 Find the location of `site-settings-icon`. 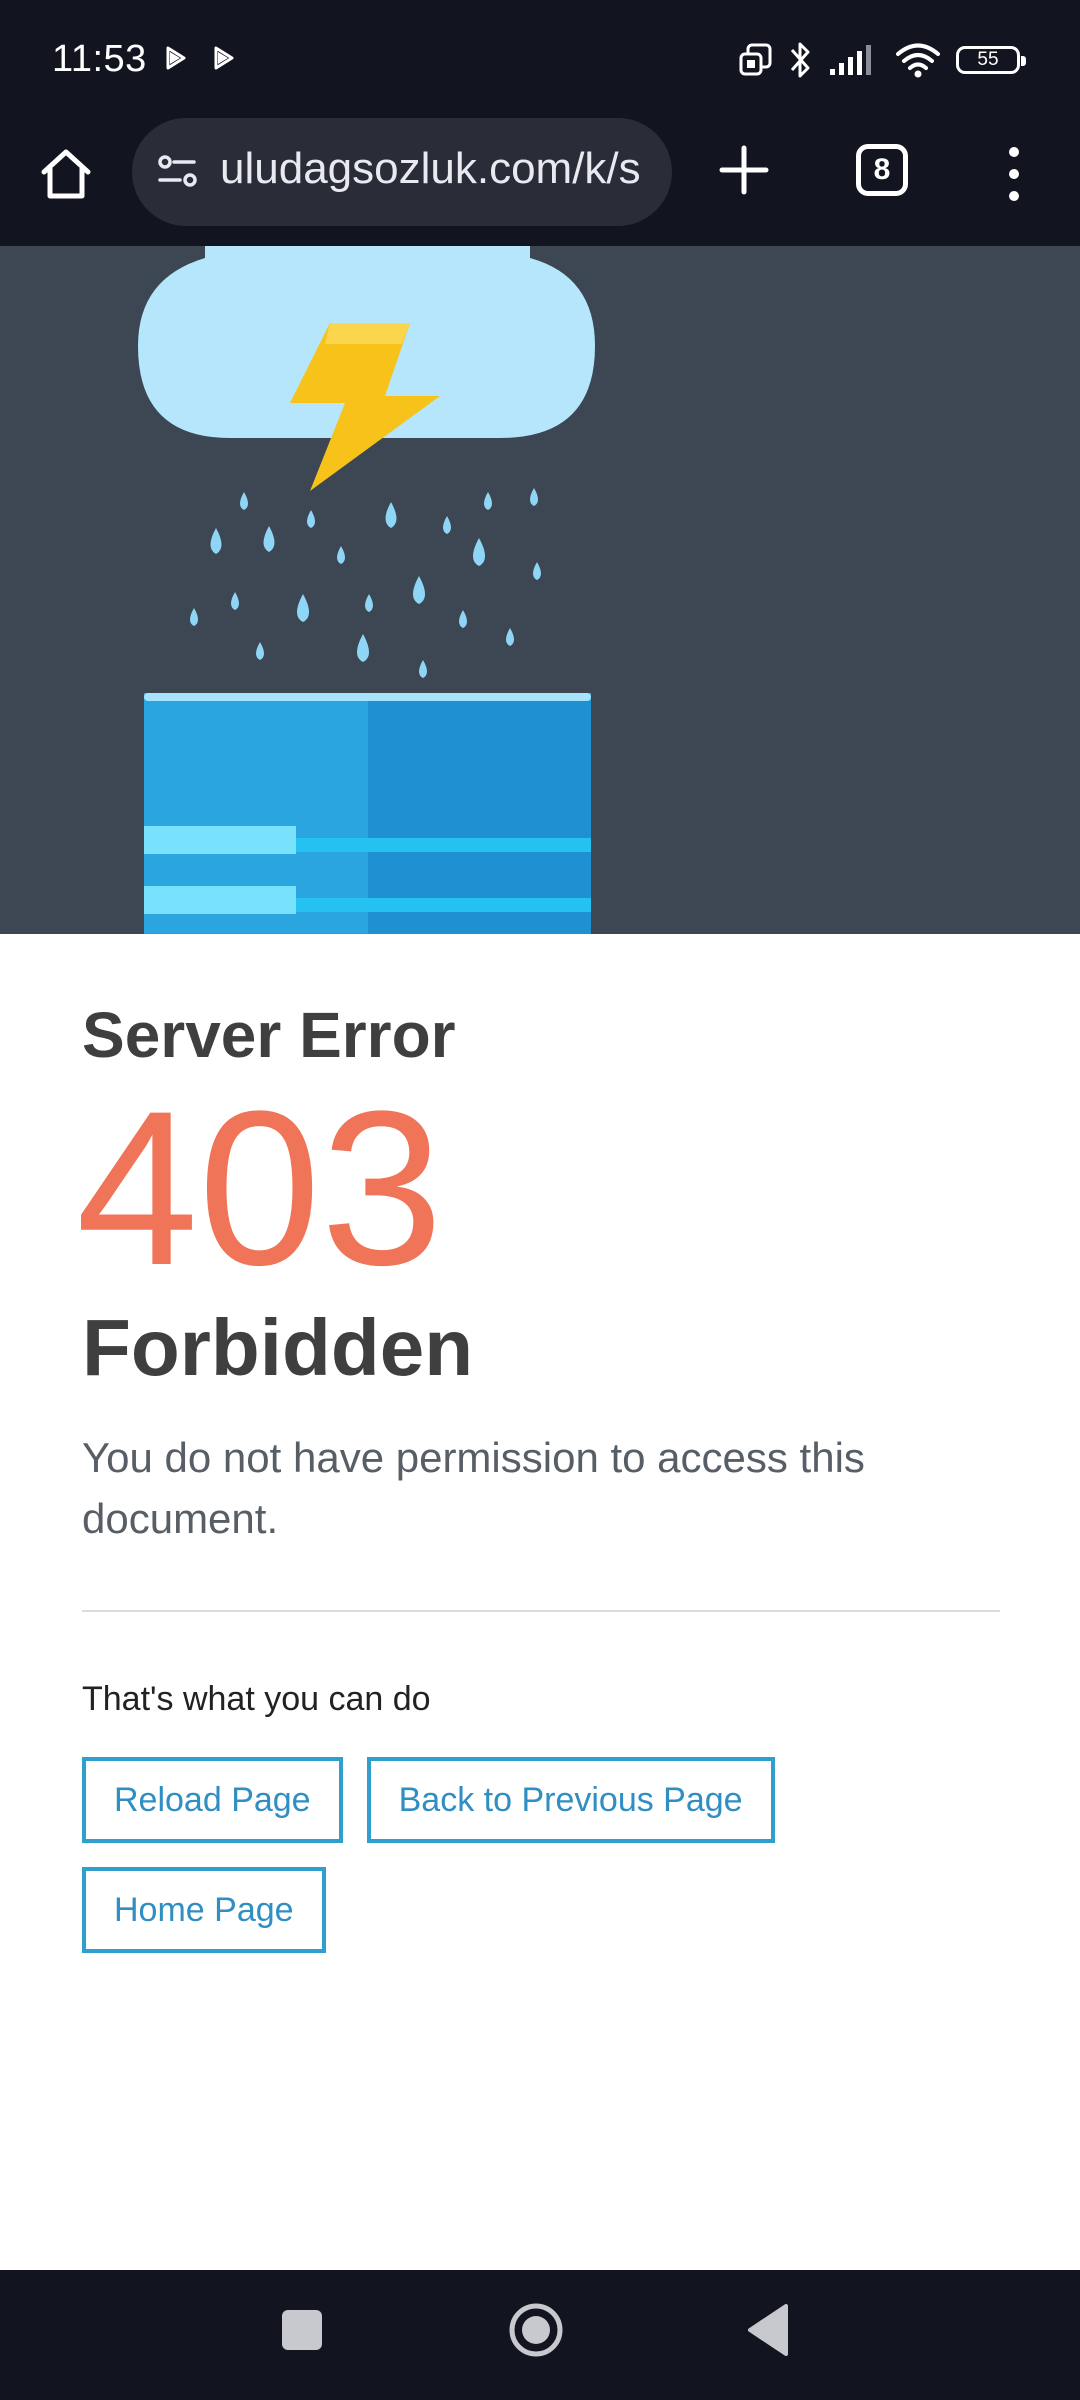

site-settings-icon is located at coordinates (178, 172).